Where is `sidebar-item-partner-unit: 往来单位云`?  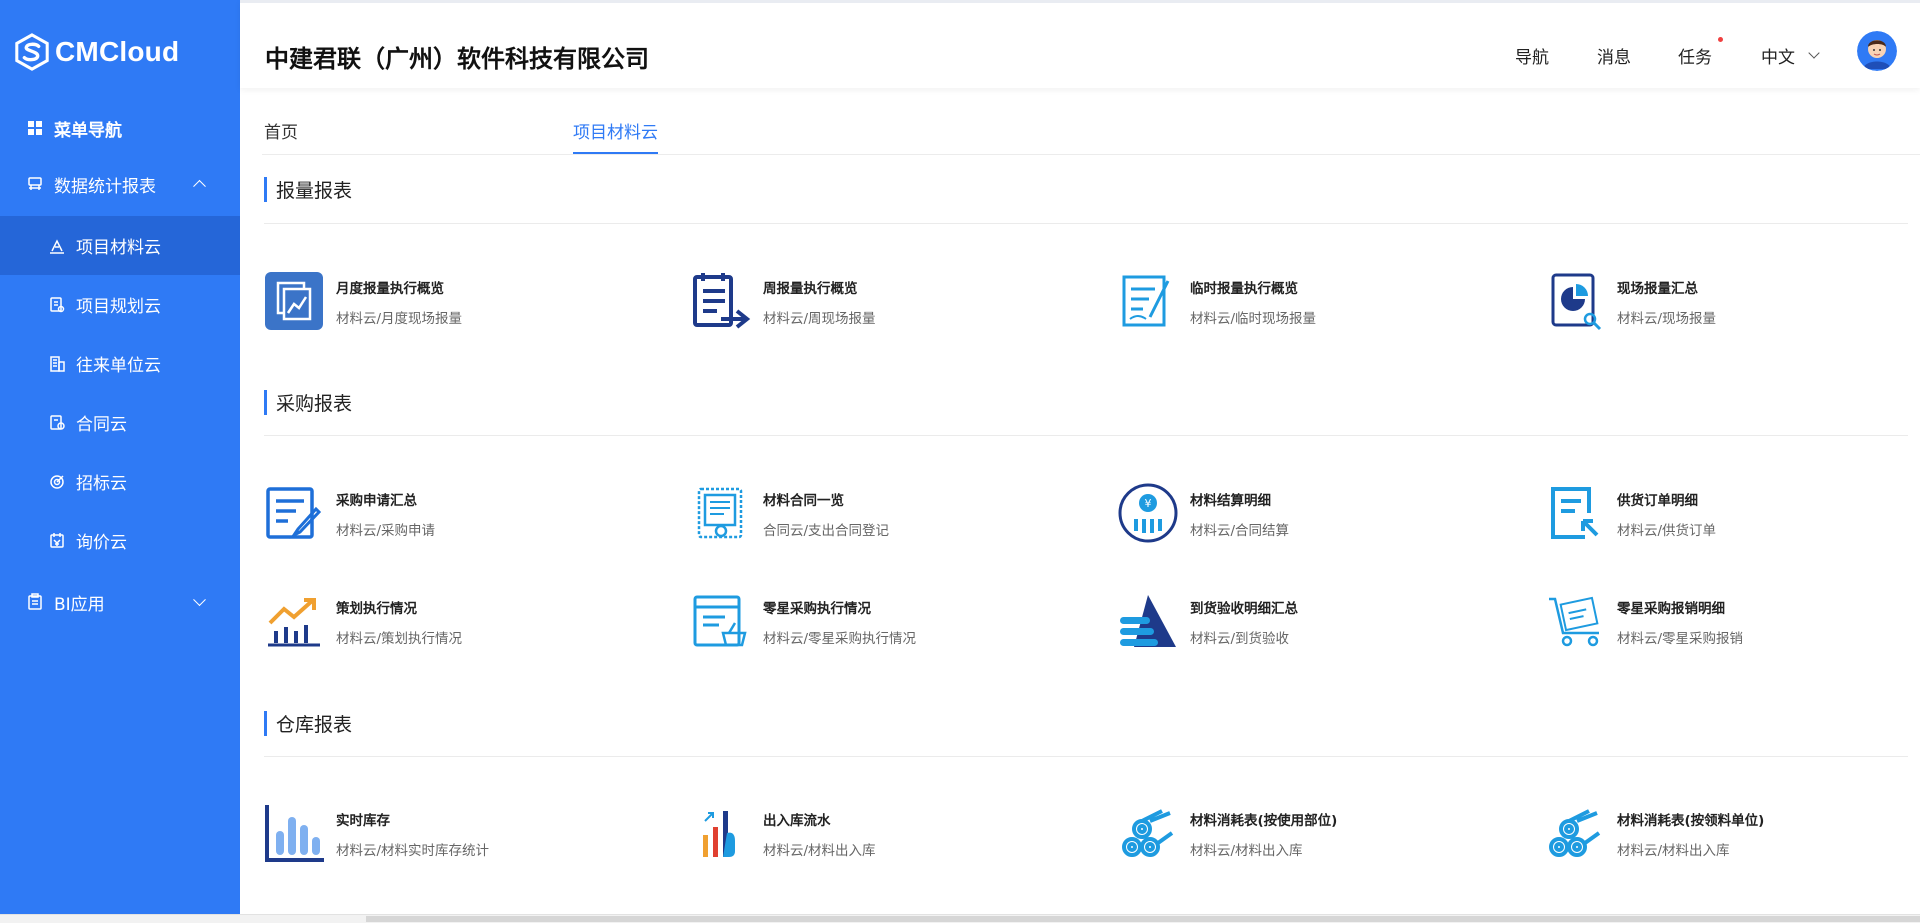
sidebar-item-partner-unit: 往来单位云 is located at coordinates (120, 363).